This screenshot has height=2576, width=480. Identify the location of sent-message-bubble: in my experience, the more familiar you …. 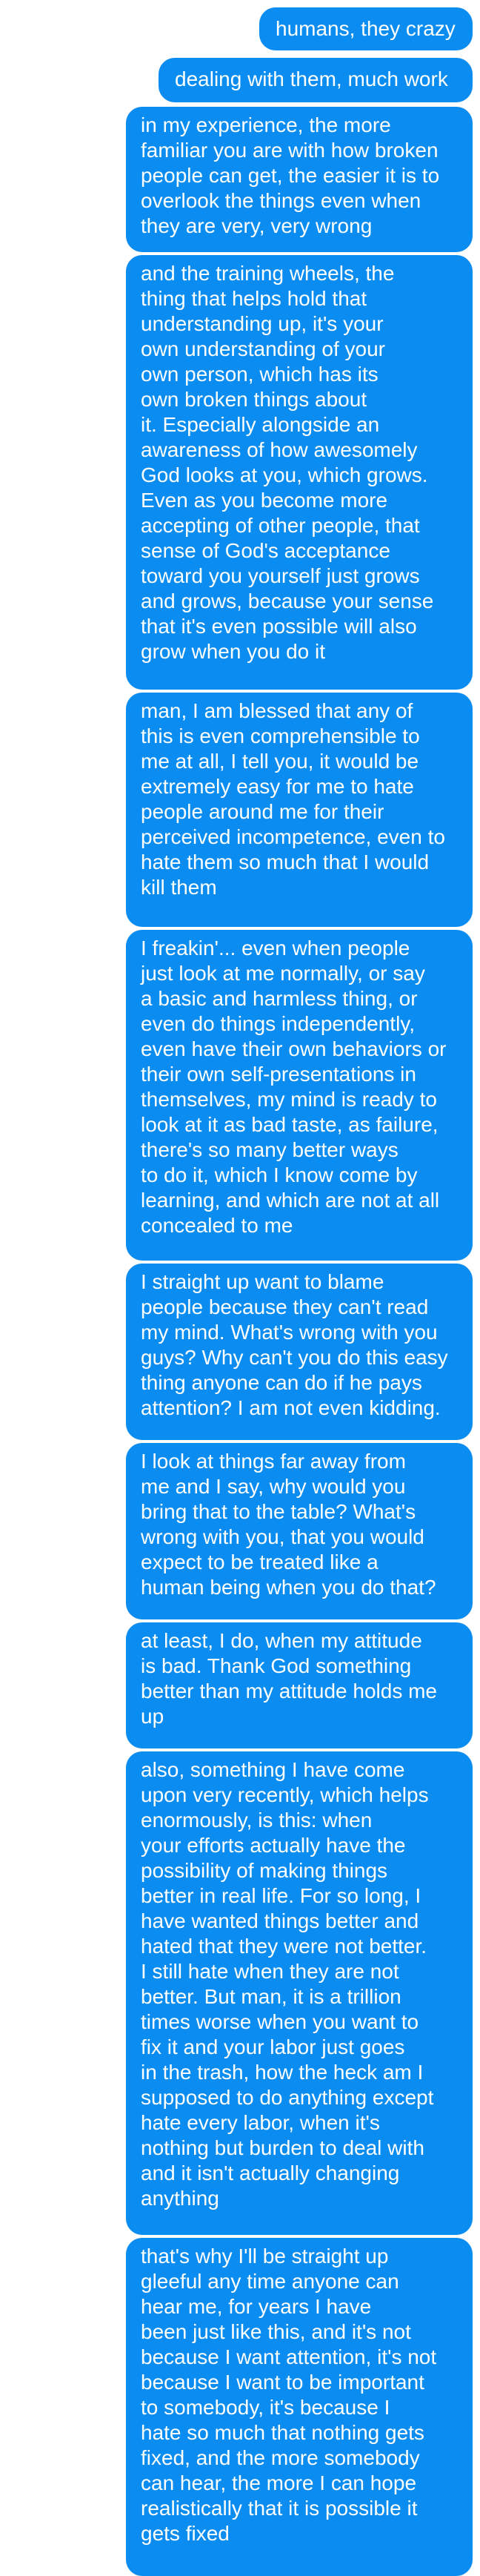
(299, 179).